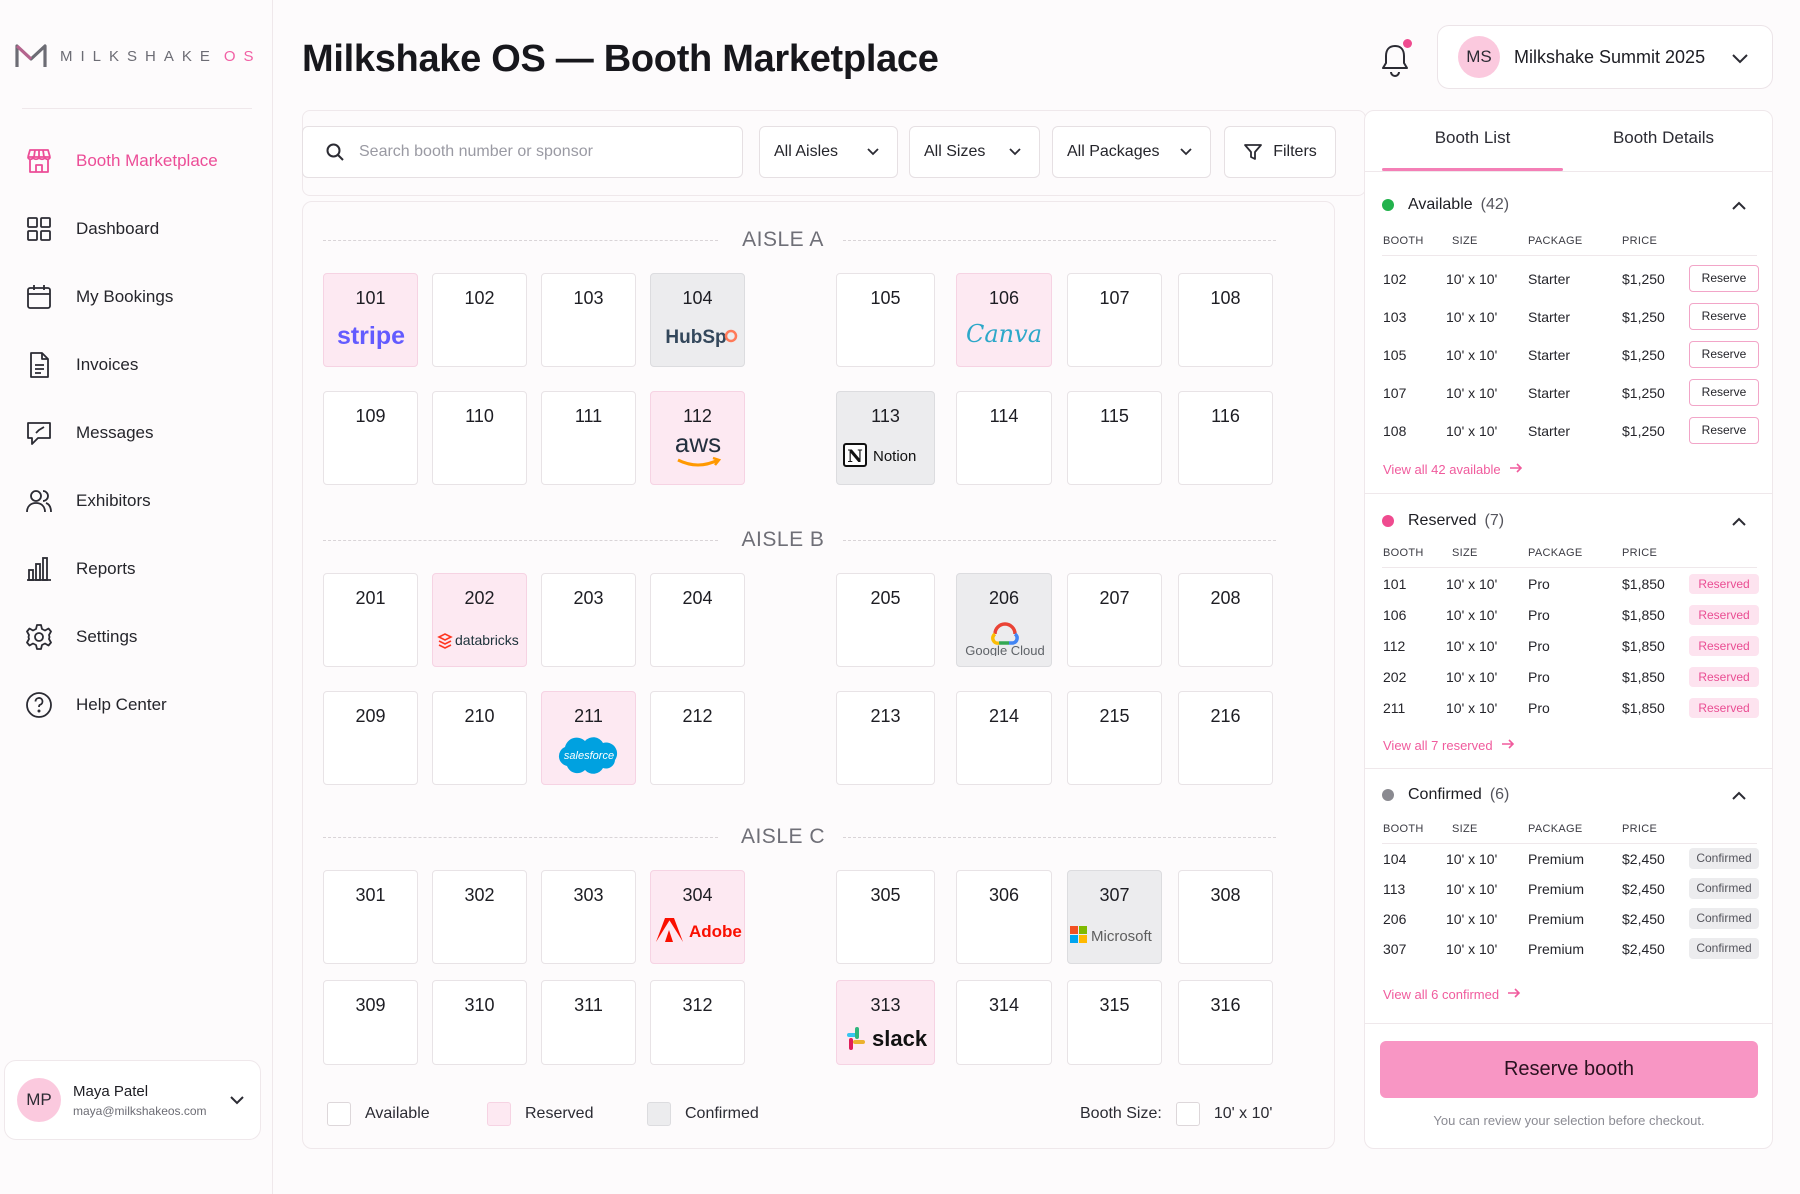 The width and height of the screenshot is (1800, 1194). I want to click on booth-210: 210, so click(479, 738).